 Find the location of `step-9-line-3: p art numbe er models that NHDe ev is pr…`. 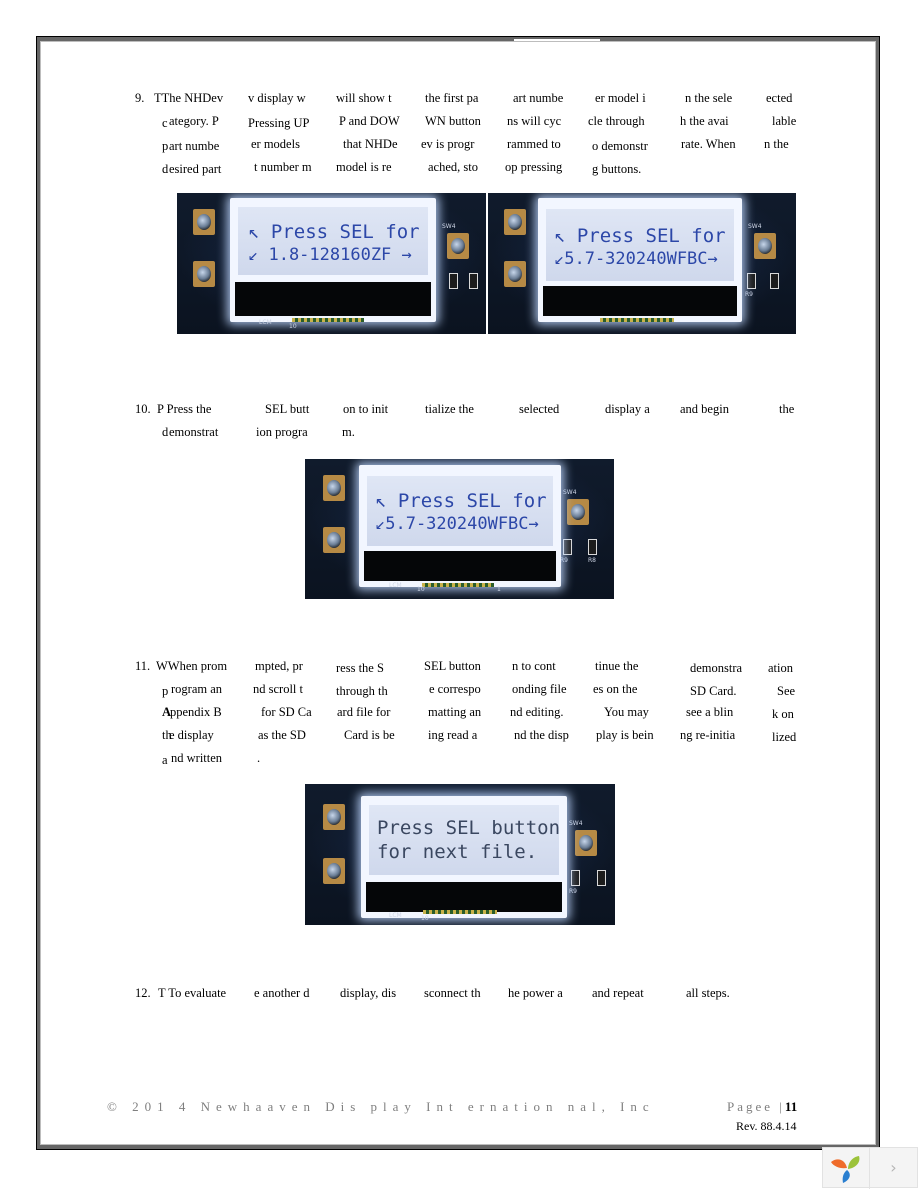

step-9-line-3: p art numbe er models that NHDe ev is pr… is located at coordinates (487, 144).